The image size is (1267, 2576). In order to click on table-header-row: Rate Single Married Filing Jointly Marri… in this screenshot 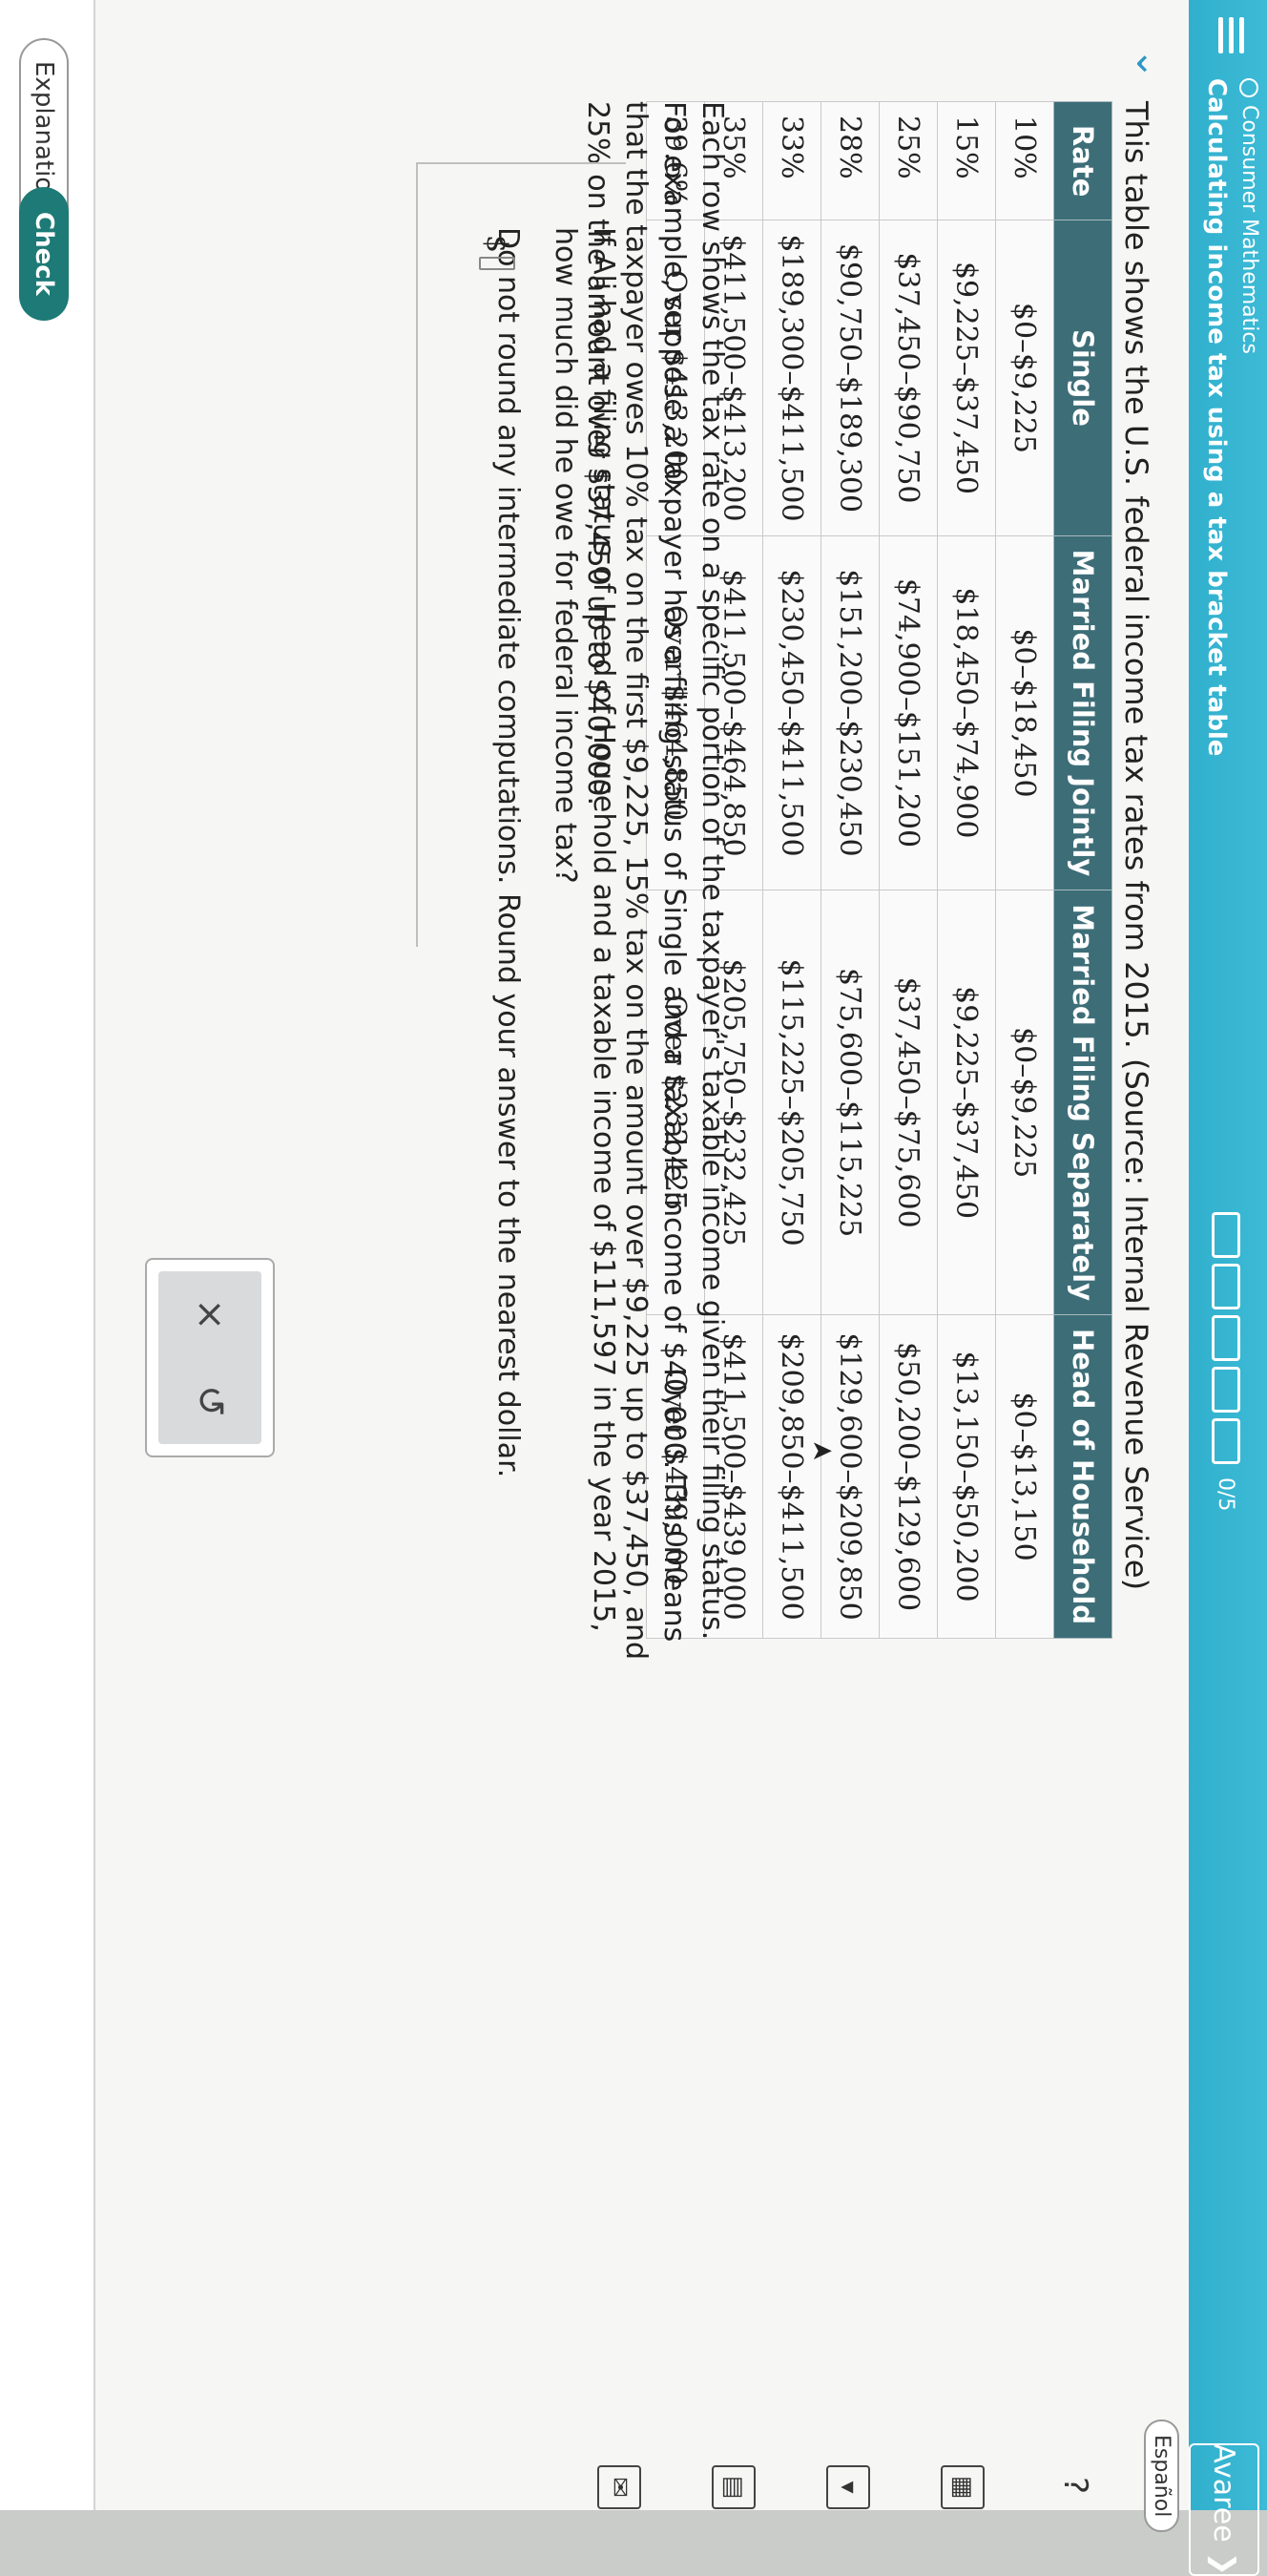, I will do `click(1082, 870)`.